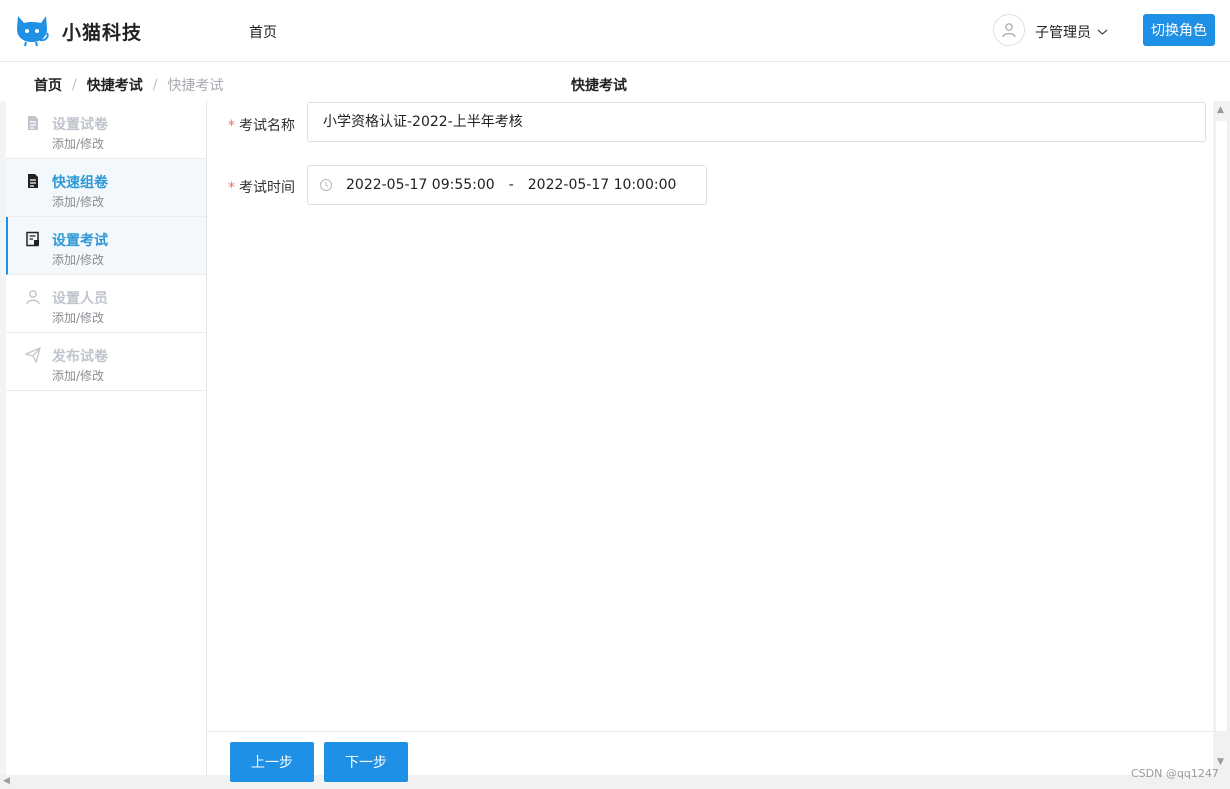  Describe the element at coordinates (1220, 110) in the screenshot. I see `scroll-up-icon: ▲` at that location.